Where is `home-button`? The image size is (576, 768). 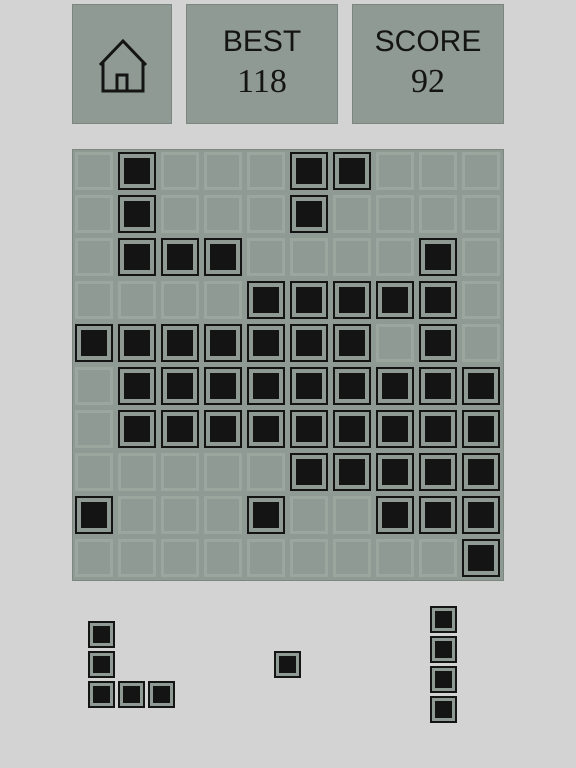
home-button is located at coordinates (122, 64).